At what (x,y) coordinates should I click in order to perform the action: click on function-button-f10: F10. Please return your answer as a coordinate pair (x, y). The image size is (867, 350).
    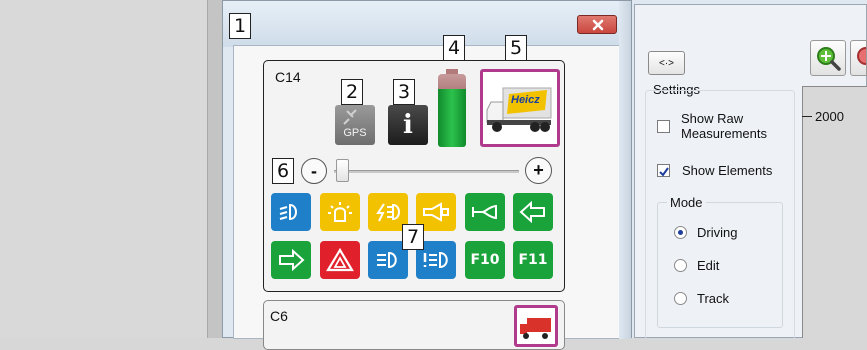
    Looking at the image, I should click on (485, 260).